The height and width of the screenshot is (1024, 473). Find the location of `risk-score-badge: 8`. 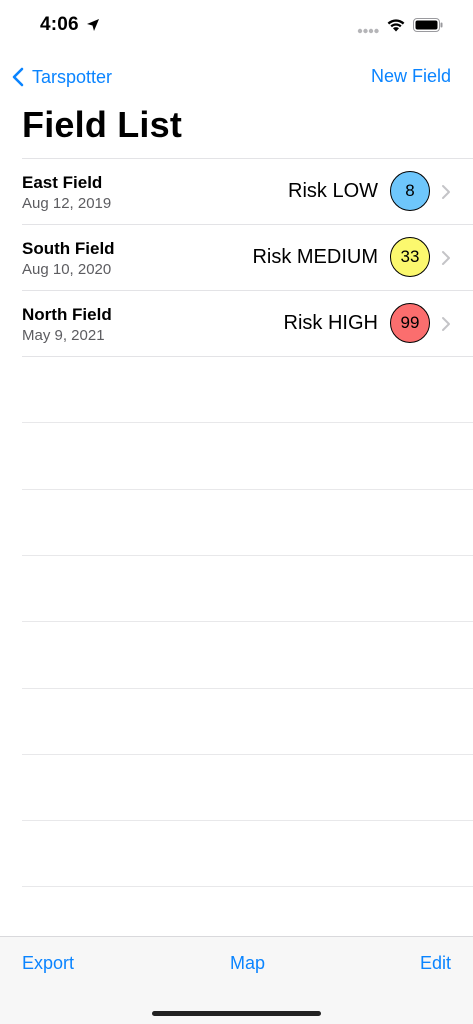

risk-score-badge: 8 is located at coordinates (410, 191).